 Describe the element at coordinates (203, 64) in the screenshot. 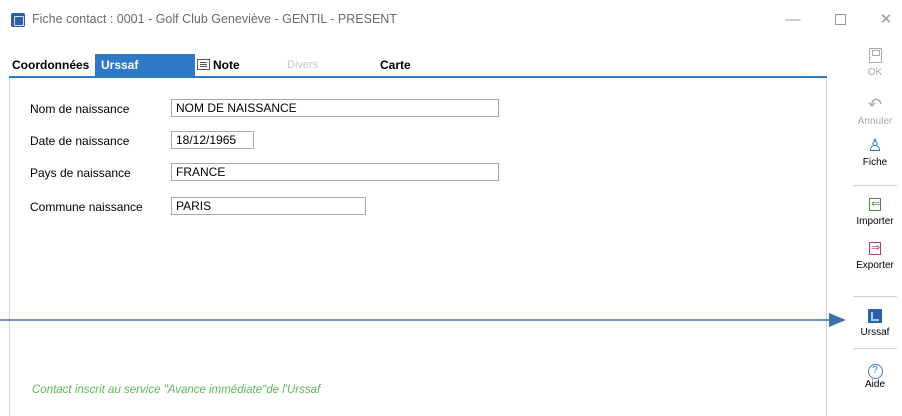

I see `note-icon` at that location.